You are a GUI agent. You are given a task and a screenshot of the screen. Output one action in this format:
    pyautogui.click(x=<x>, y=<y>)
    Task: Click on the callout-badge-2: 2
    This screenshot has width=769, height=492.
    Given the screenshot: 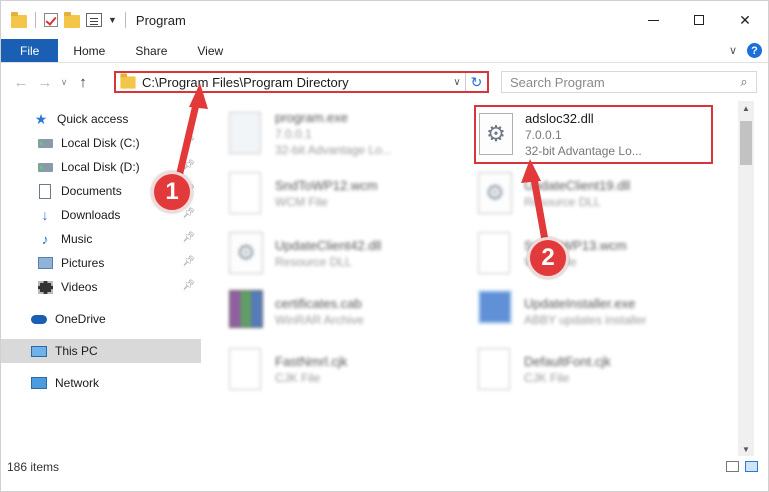 What is the action you would take?
    pyautogui.click(x=548, y=258)
    